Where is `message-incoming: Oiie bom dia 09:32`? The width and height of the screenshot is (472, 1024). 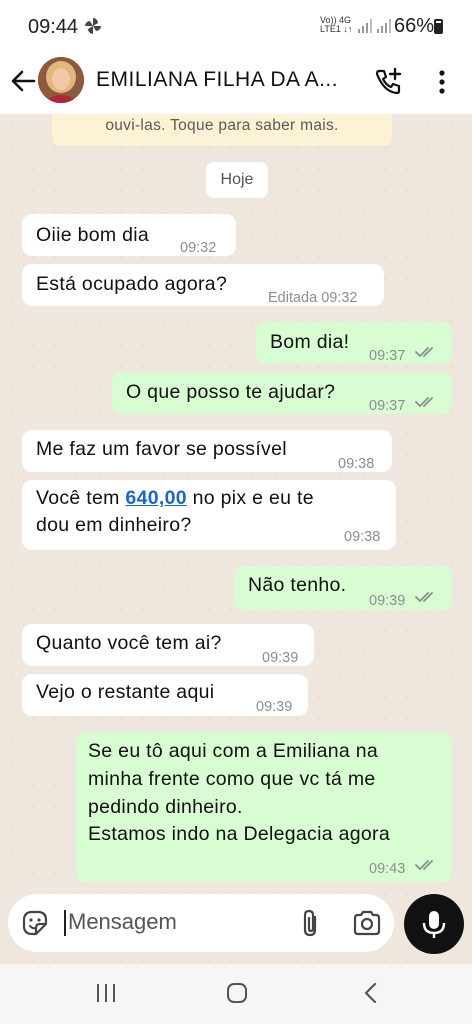
message-incoming: Oiie bom dia 09:32 is located at coordinates (129, 235).